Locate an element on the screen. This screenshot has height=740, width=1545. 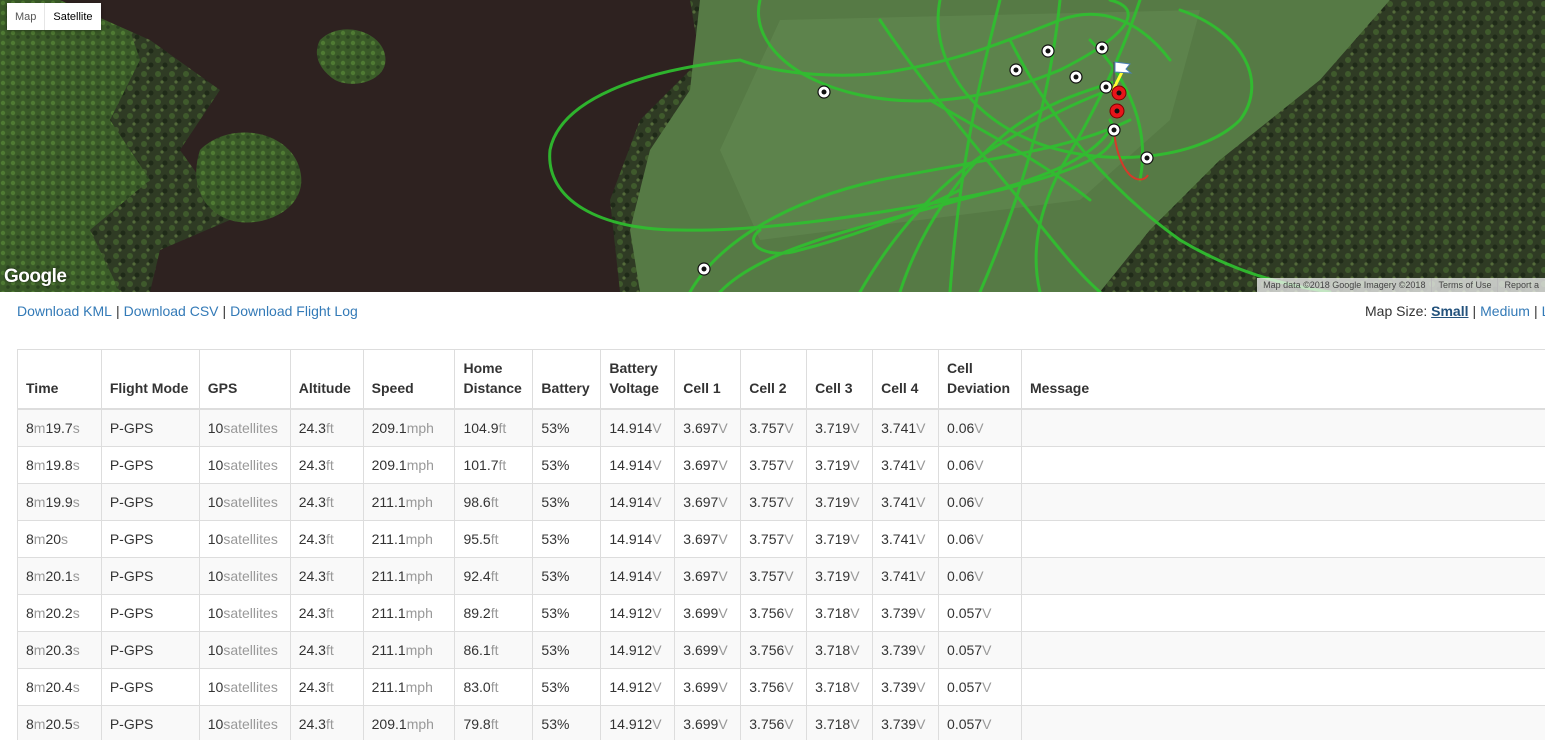
value-text: 3.699 is located at coordinates (701, 724).